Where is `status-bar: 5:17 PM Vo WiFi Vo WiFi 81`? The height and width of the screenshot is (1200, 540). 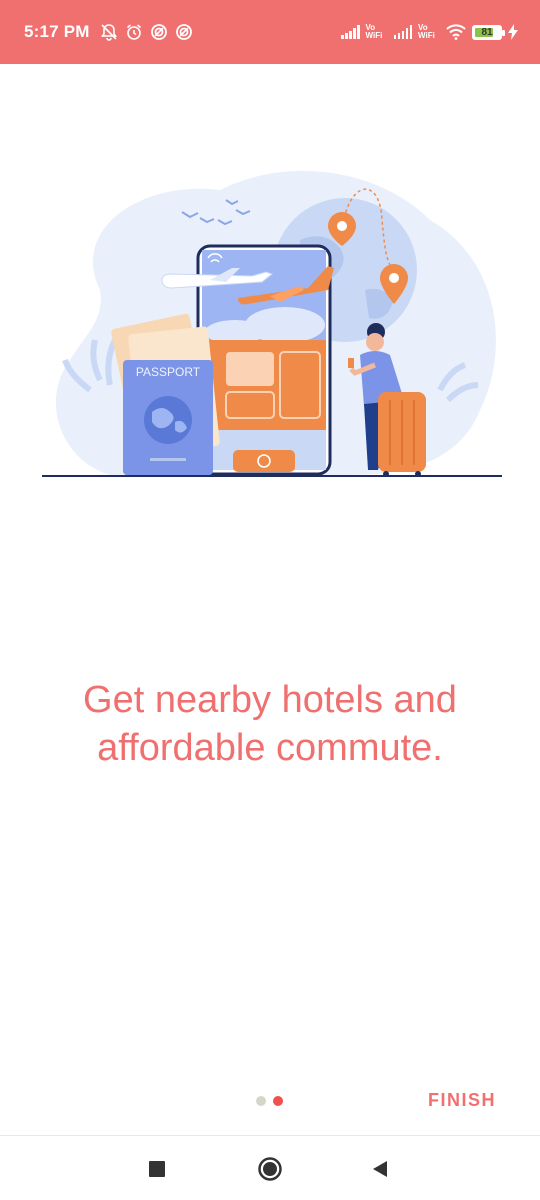
status-bar: 5:17 PM Vo WiFi Vo WiFi 81 is located at coordinates (270, 32).